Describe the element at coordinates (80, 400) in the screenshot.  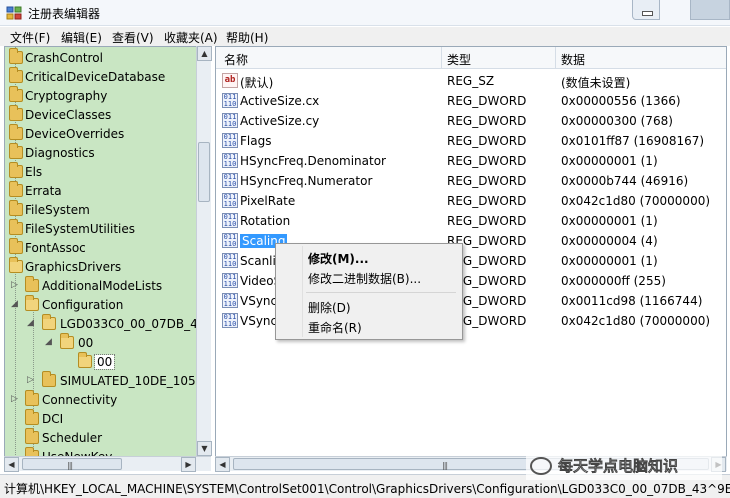
I see `tree-item-label: Connectivity` at that location.